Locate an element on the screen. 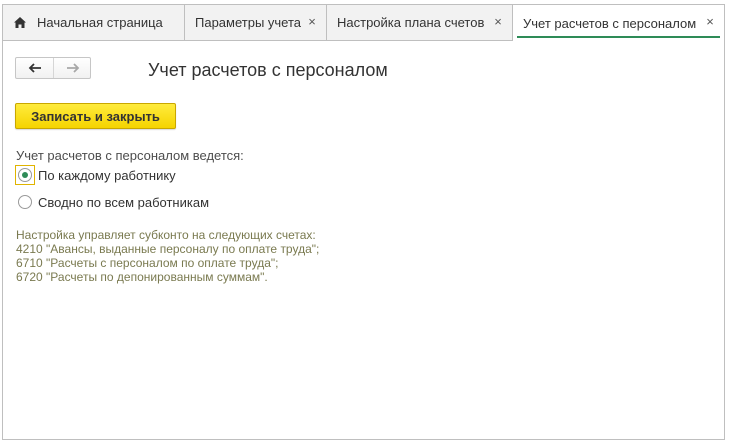 The image size is (729, 444). page-title: Учет расчетов с персоналом is located at coordinates (268, 70).